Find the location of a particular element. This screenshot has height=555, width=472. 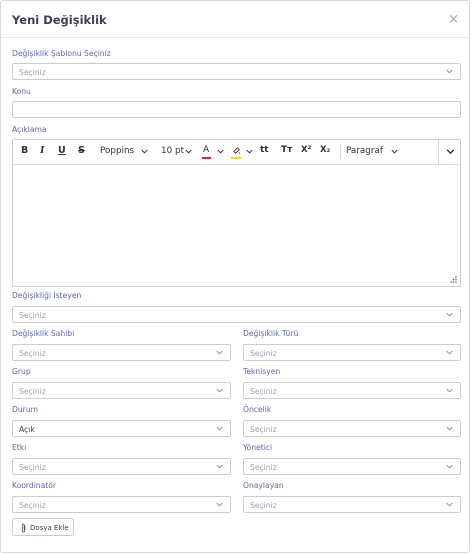

font-color-swatch is located at coordinates (206, 158).